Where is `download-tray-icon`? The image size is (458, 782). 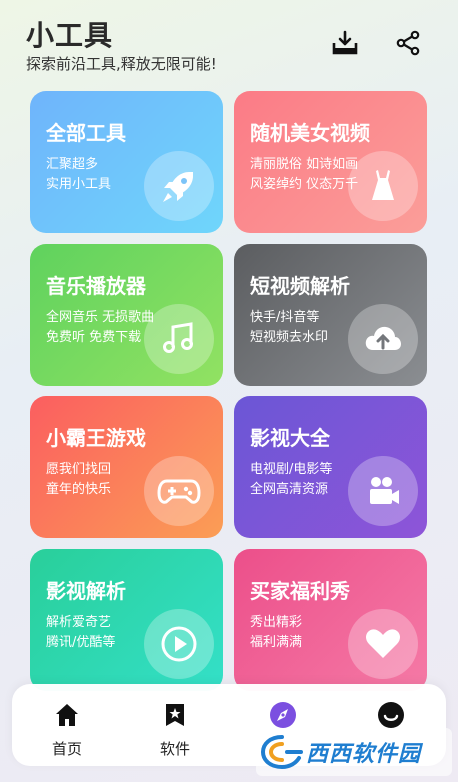
download-tray-icon is located at coordinates (345, 42).